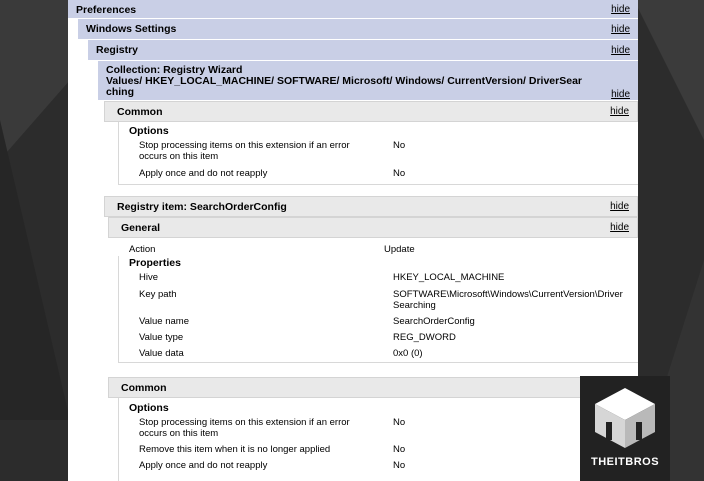  What do you see at coordinates (155, 263) in the screenshot?
I see `properties-title: Properties` at bounding box center [155, 263].